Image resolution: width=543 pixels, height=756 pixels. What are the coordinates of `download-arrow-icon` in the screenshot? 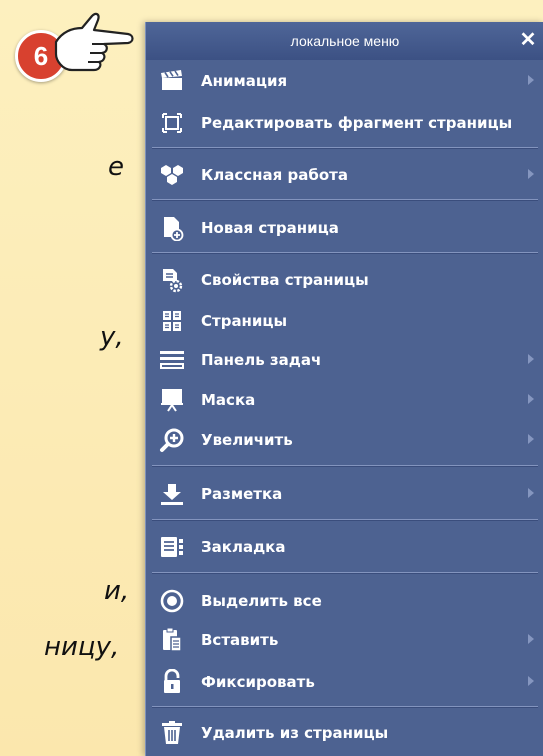 It's located at (172, 494).